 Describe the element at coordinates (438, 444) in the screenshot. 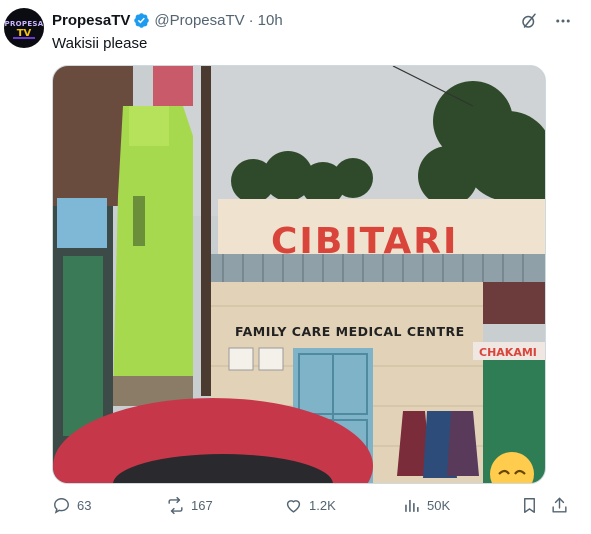

I see `clothes-display` at that location.